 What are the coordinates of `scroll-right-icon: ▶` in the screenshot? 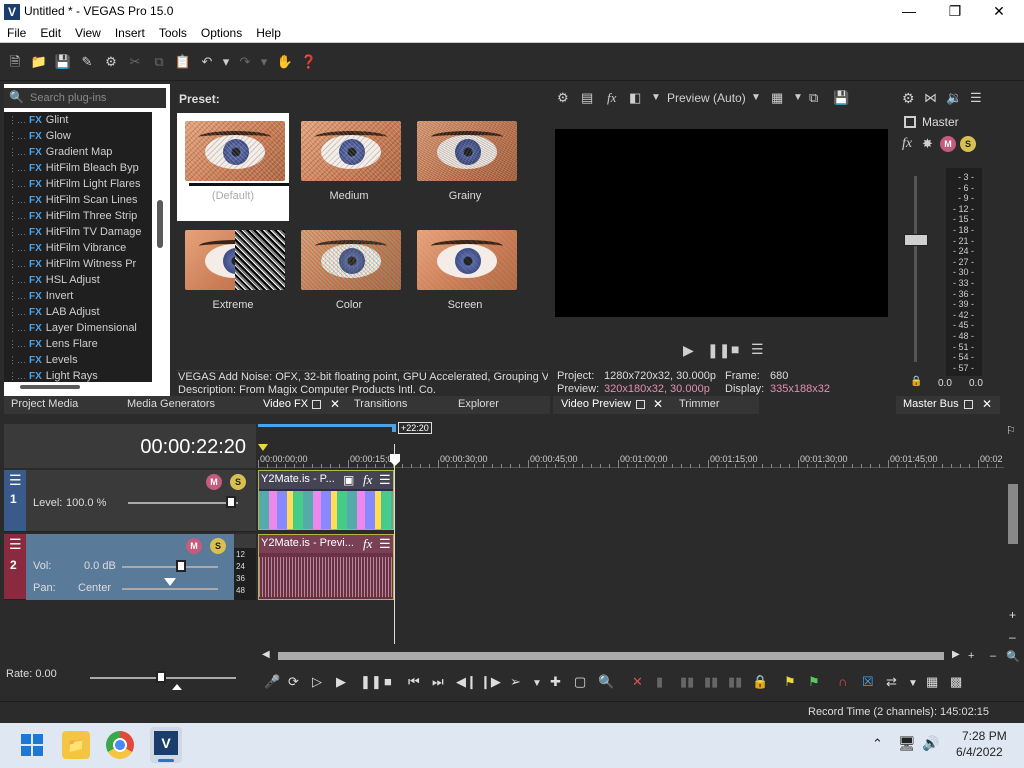 It's located at (956, 654).